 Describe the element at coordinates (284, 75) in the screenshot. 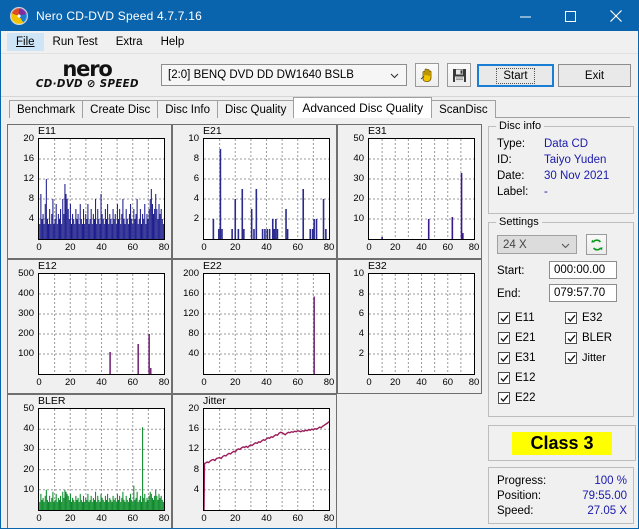

I see `drive-select: [2:0] BENQ DVD DD DW1640 BSLB` at that location.